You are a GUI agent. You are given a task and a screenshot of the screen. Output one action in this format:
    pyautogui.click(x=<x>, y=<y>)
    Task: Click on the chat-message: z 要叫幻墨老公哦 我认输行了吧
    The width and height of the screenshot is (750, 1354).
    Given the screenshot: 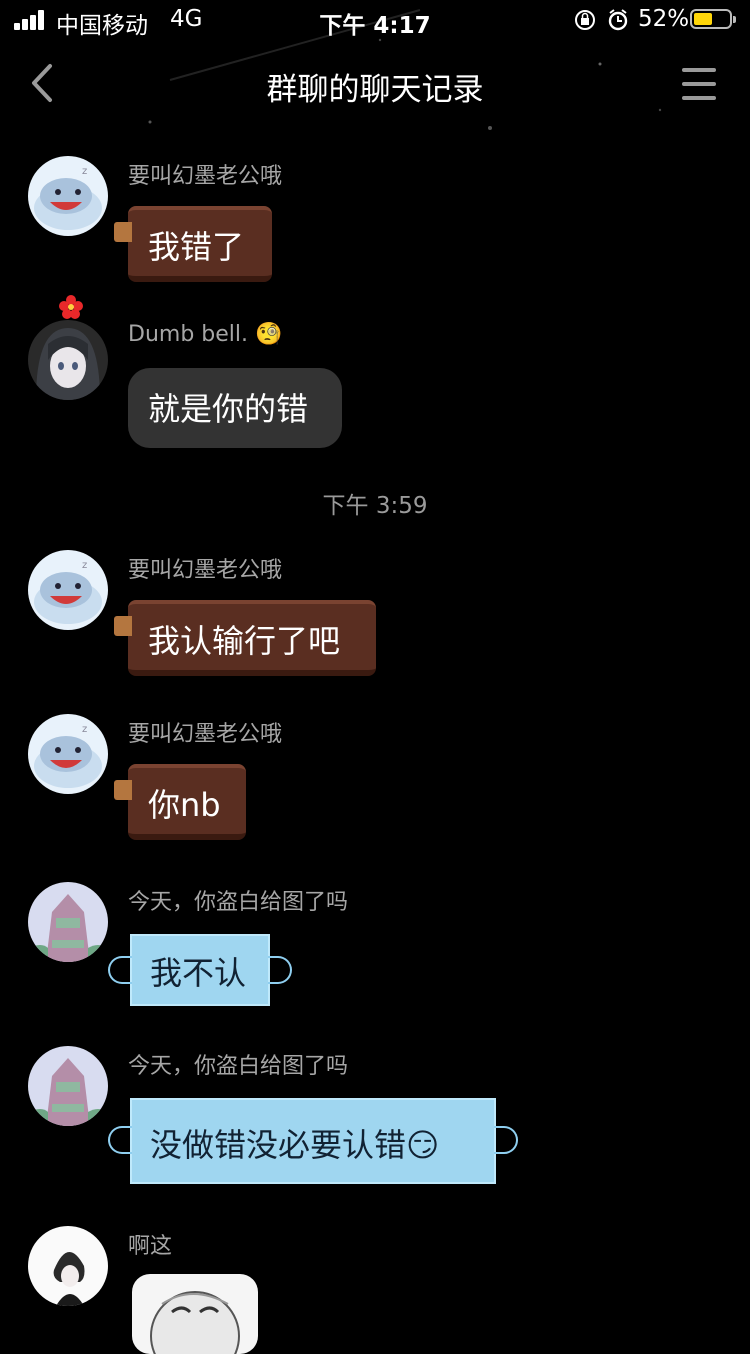 What is the action you would take?
    pyautogui.click(x=375, y=614)
    